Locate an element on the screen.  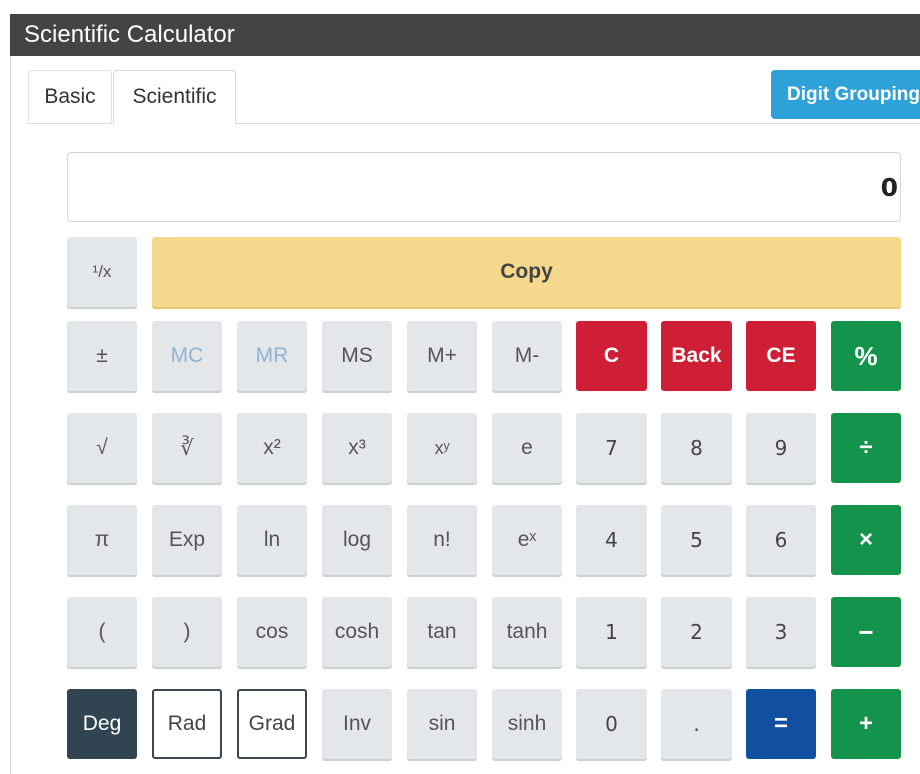
inverse-button: Inv is located at coordinates (357, 724).